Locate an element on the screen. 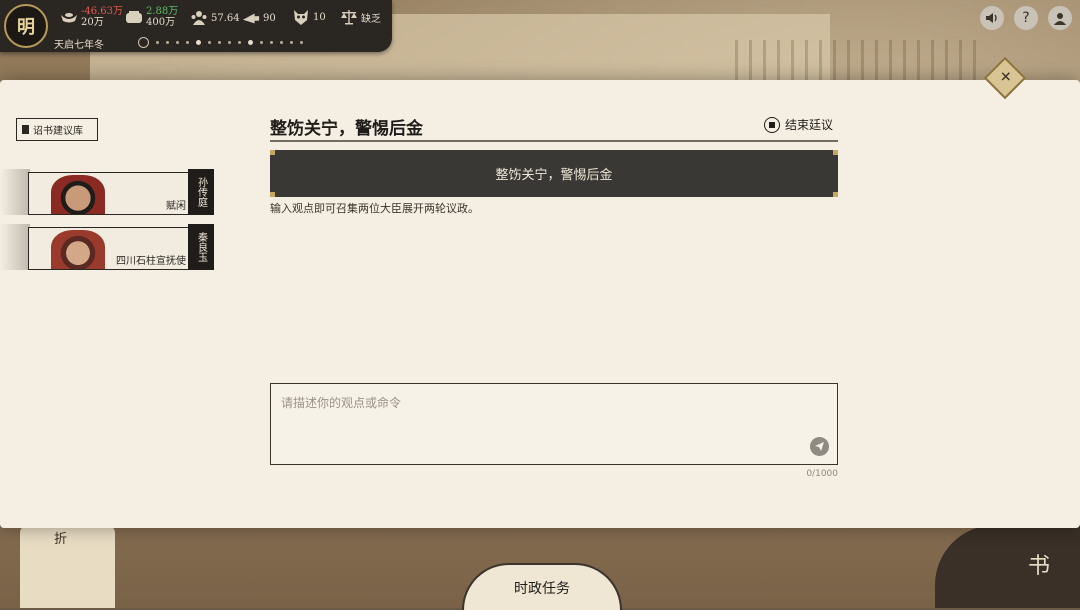  grain-stat: 2.88万 400万 is located at coordinates (151, 17).